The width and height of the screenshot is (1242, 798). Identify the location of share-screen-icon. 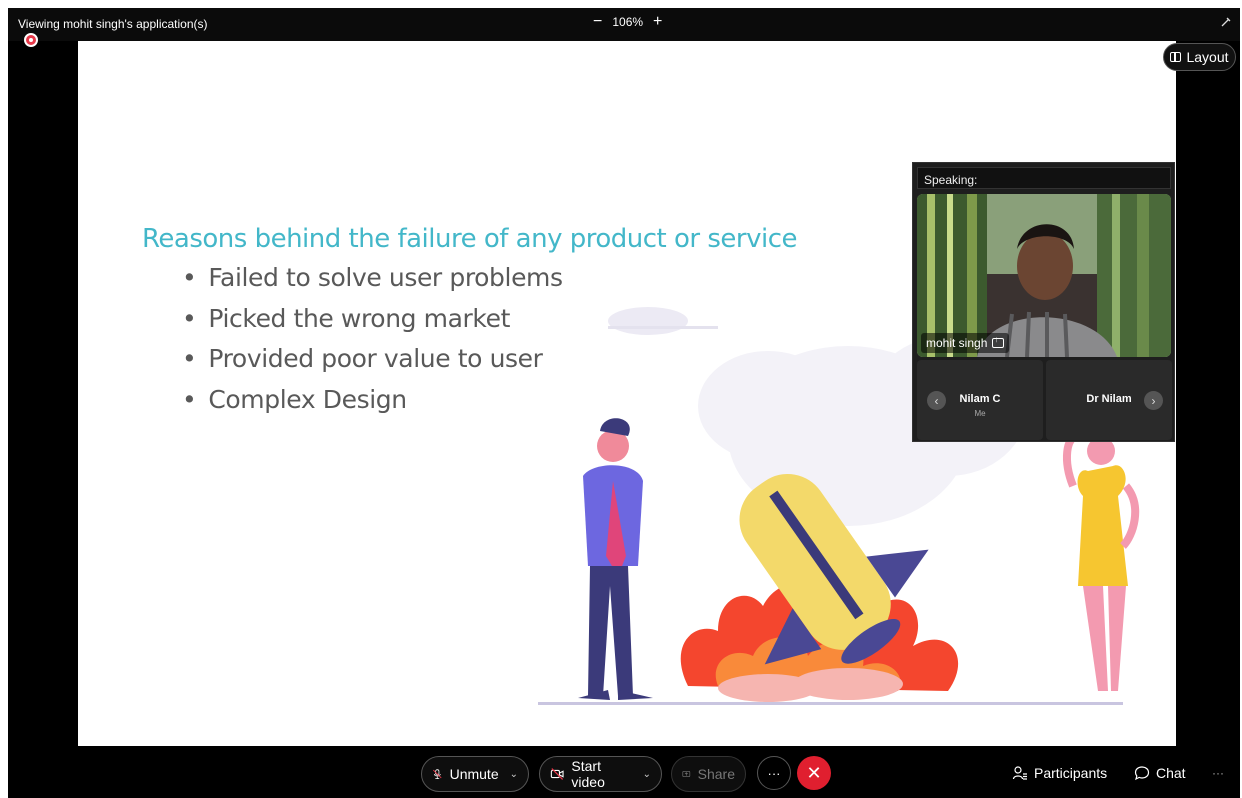
(686, 774).